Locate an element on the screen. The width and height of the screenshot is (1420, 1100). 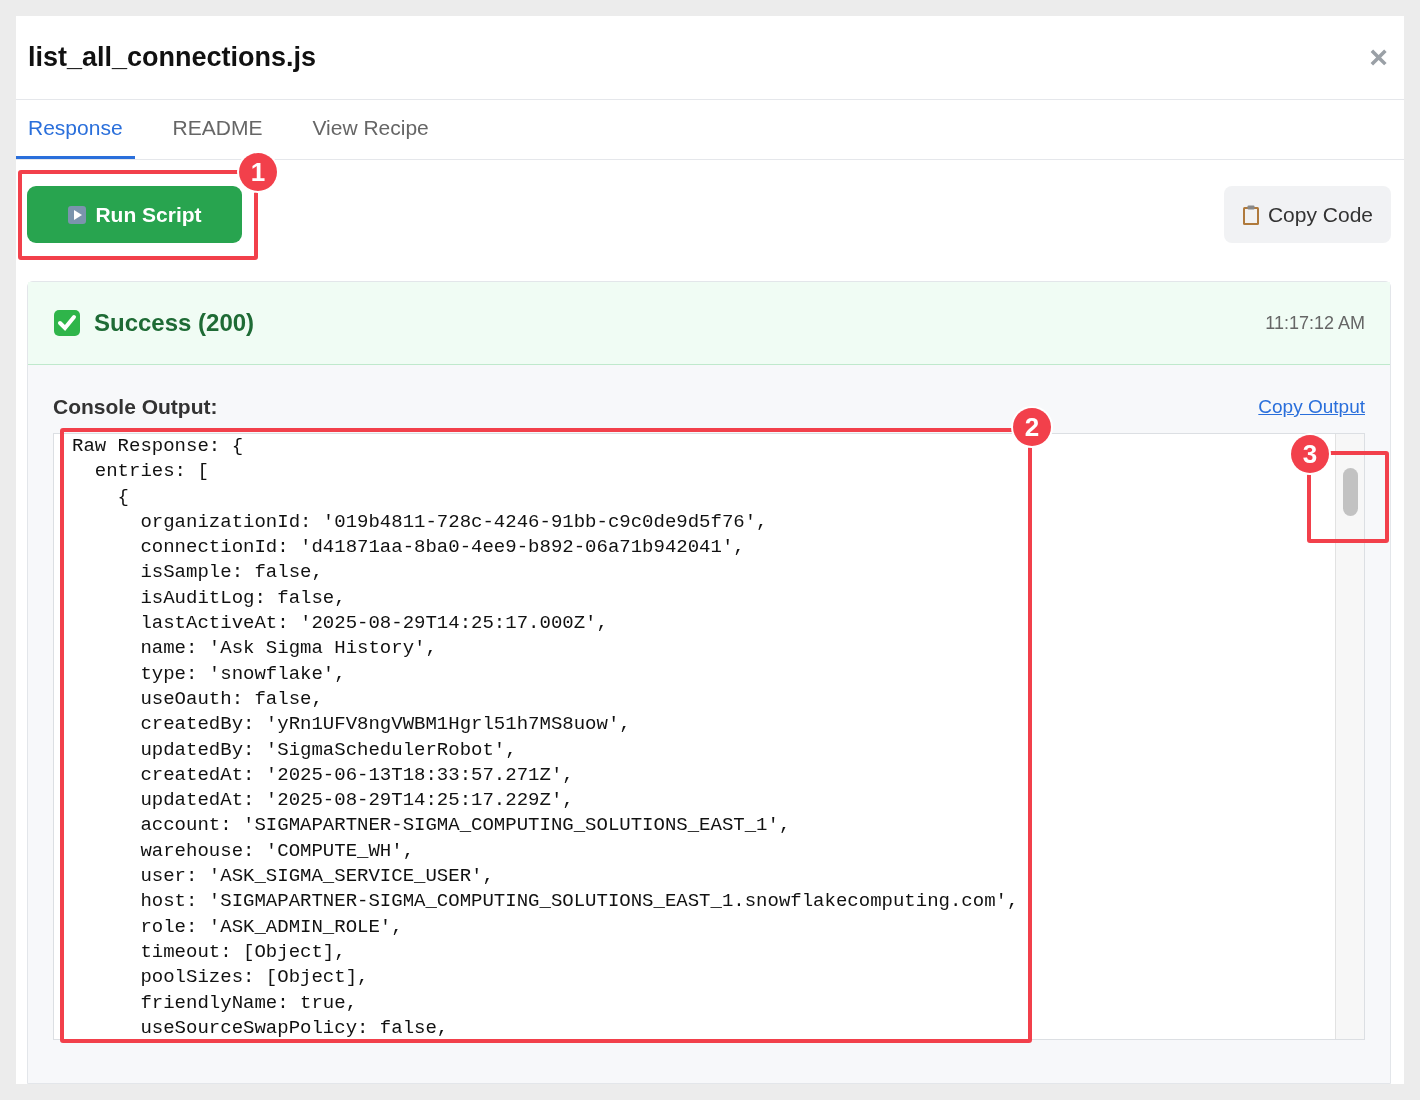
copy-output-link: Copy Output is located at coordinates (1311, 407).